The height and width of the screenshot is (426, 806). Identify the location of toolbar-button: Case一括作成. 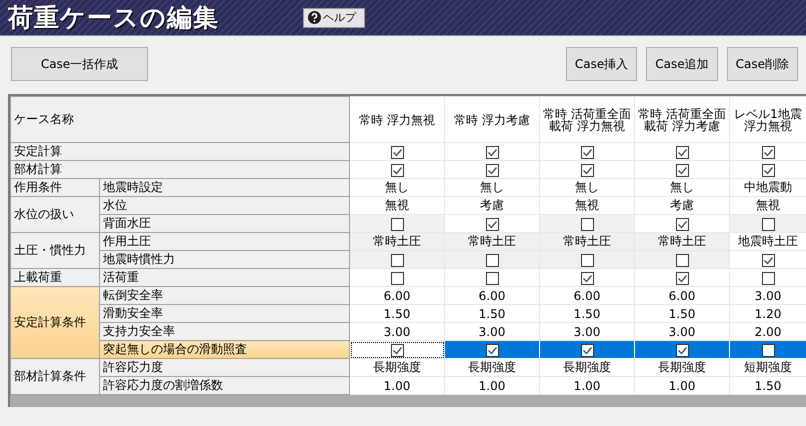
(79, 64).